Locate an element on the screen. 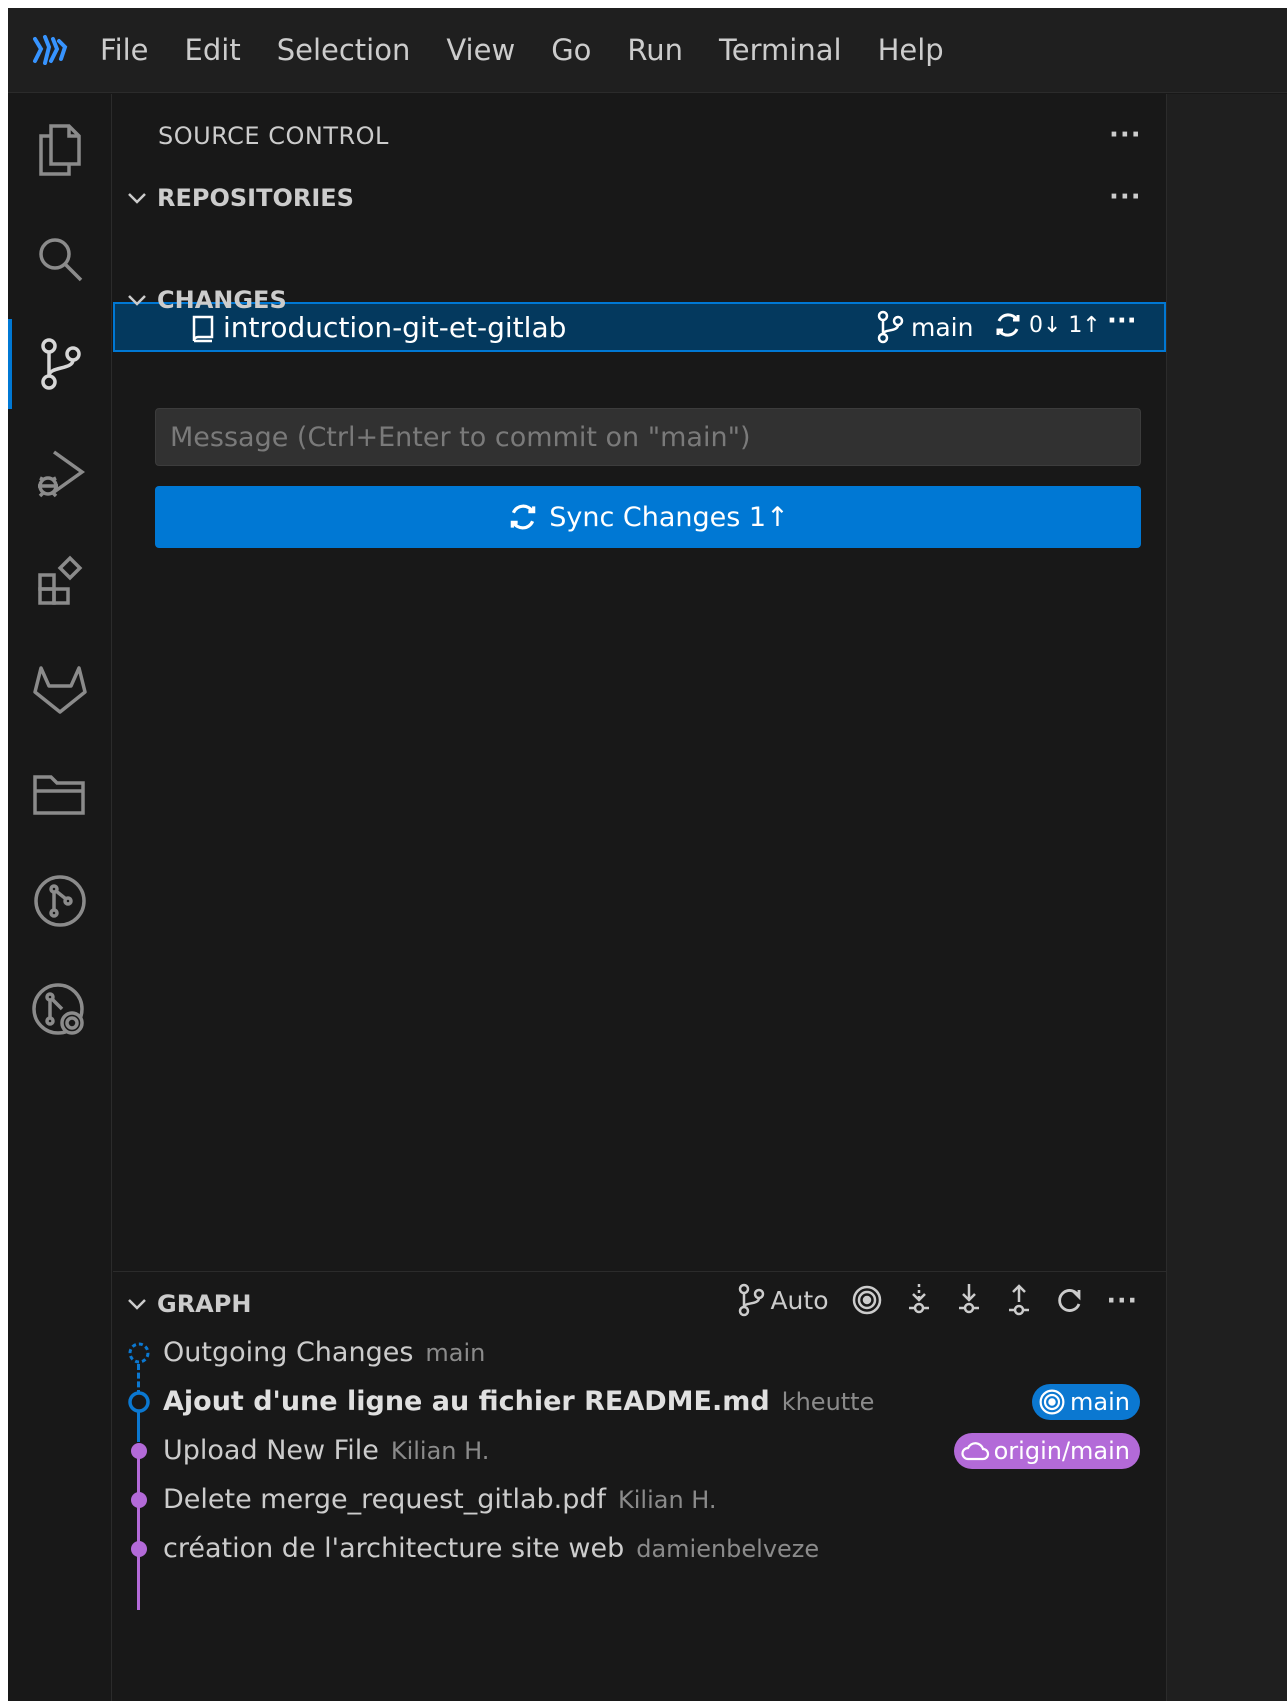  run-debug-icon is located at coordinates (60, 474).